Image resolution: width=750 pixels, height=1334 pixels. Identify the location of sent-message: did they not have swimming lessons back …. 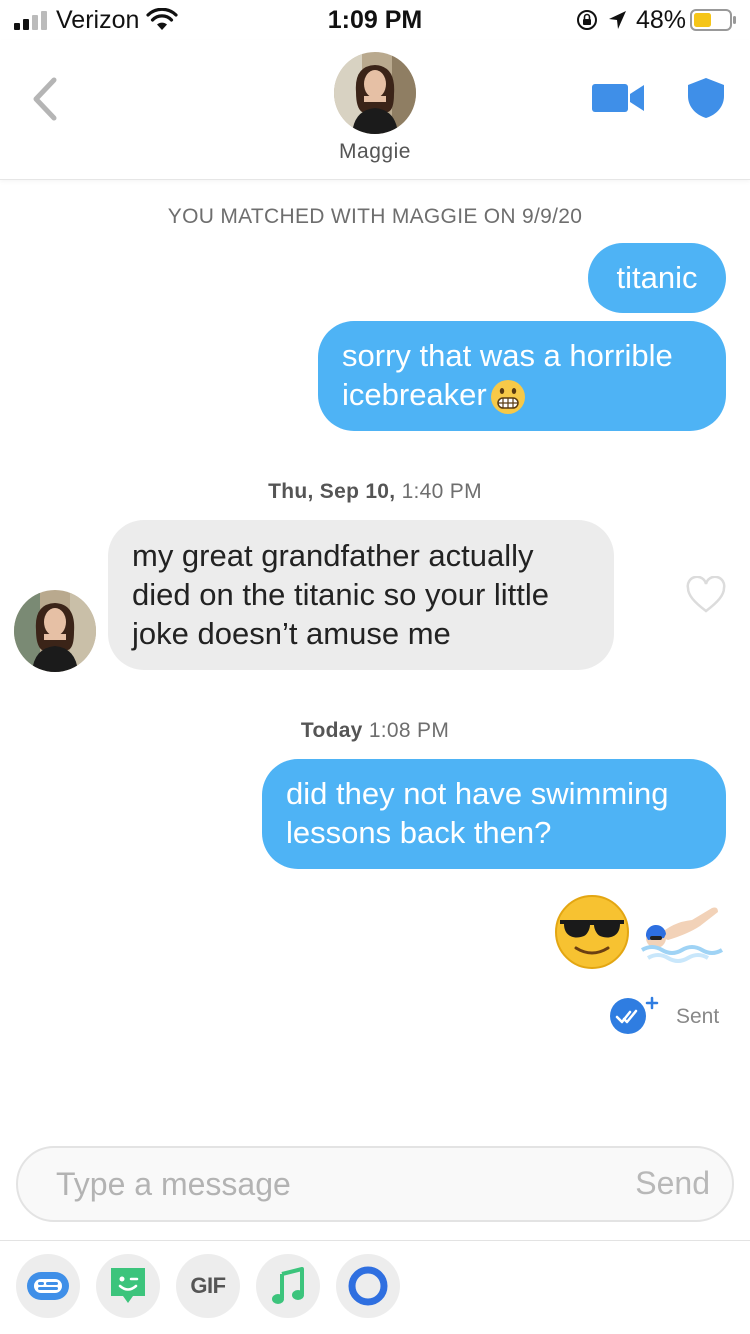
(494, 814).